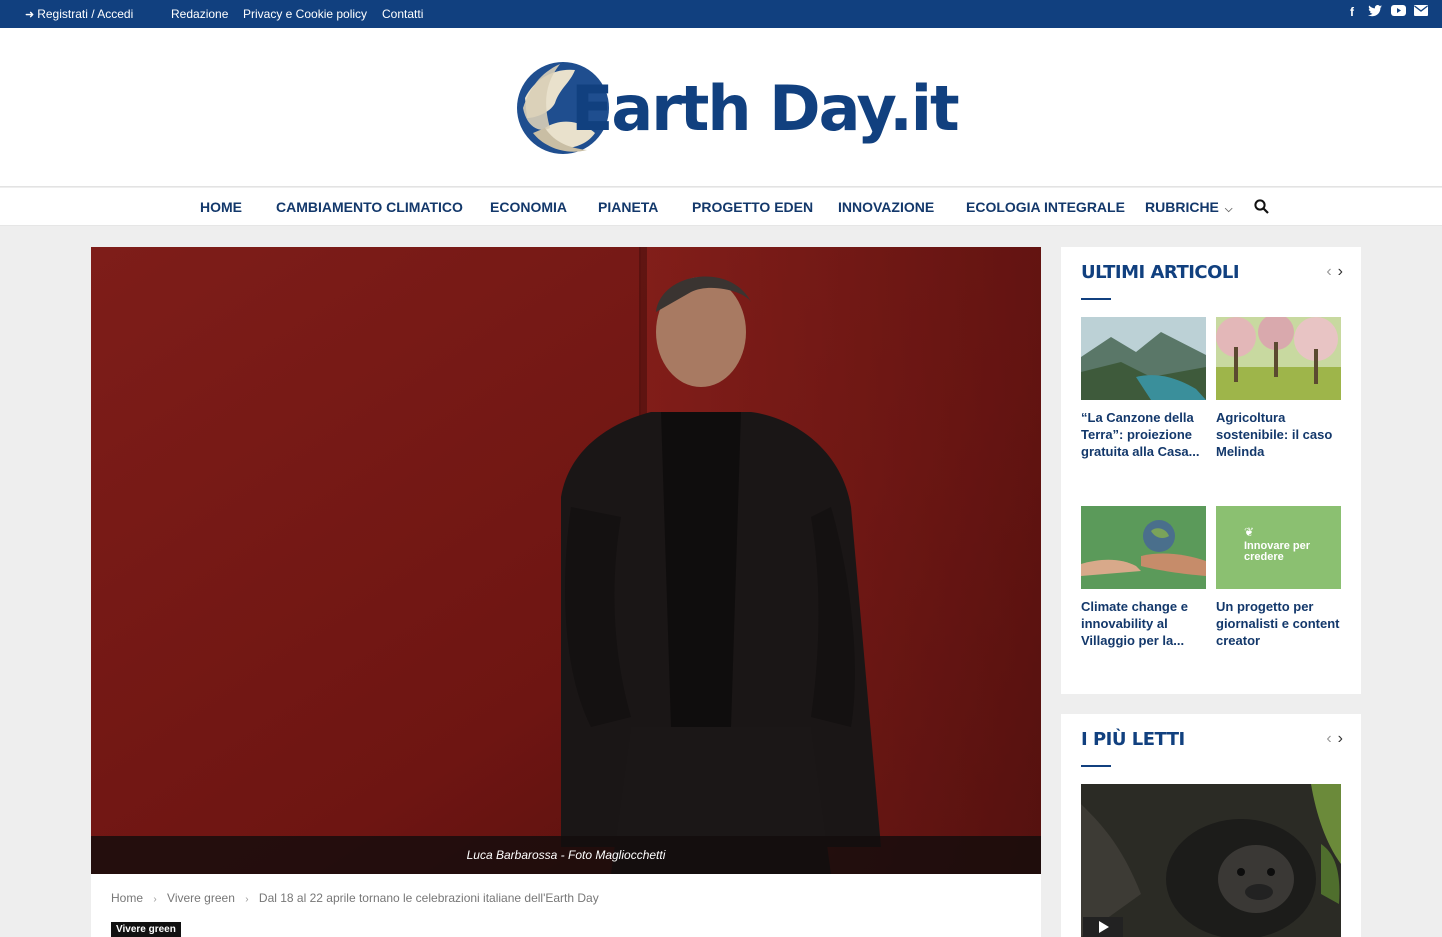 Image resolution: width=1442 pixels, height=937 pixels. What do you see at coordinates (886, 207) in the screenshot?
I see `nav-innovazione: INNOVAZIONE` at bounding box center [886, 207].